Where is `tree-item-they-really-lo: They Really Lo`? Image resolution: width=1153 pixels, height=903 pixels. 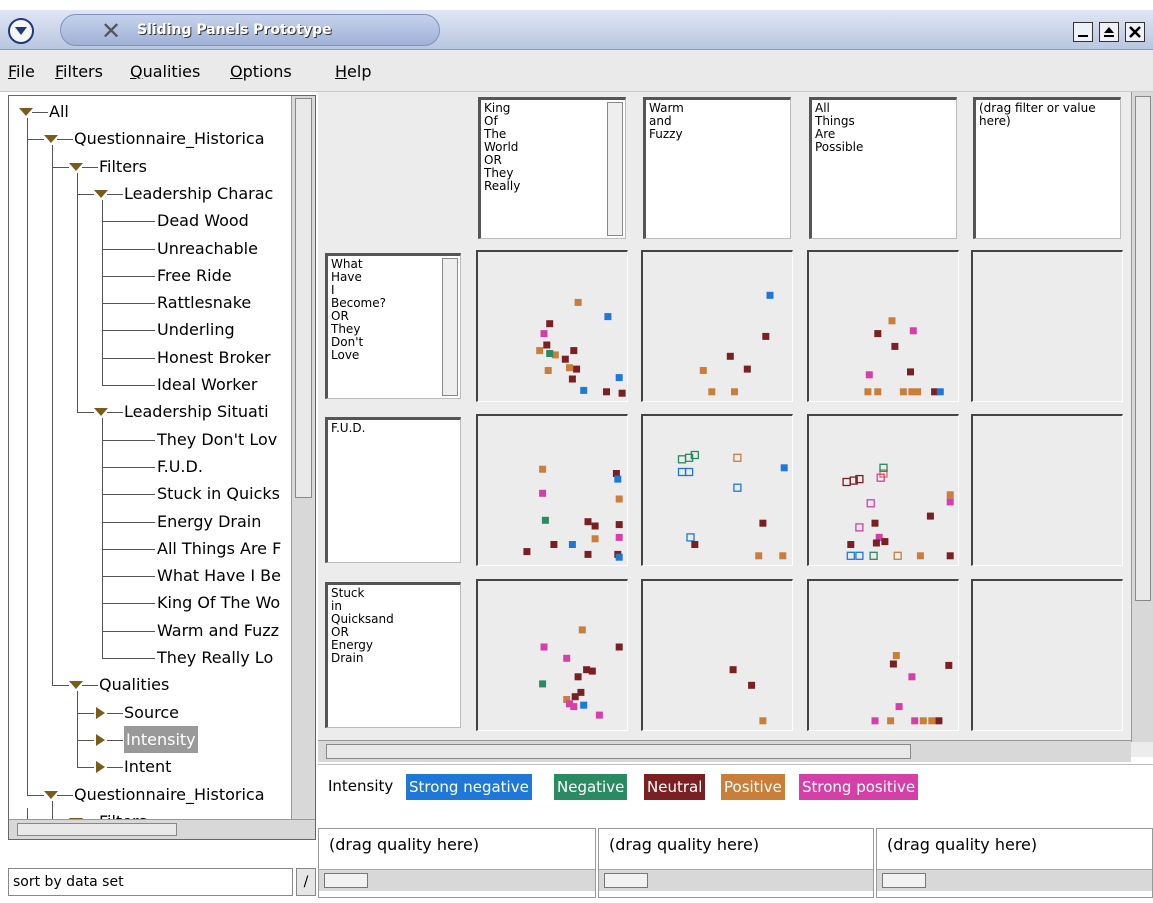 tree-item-they-really-lo: They Really Lo is located at coordinates (215, 657).